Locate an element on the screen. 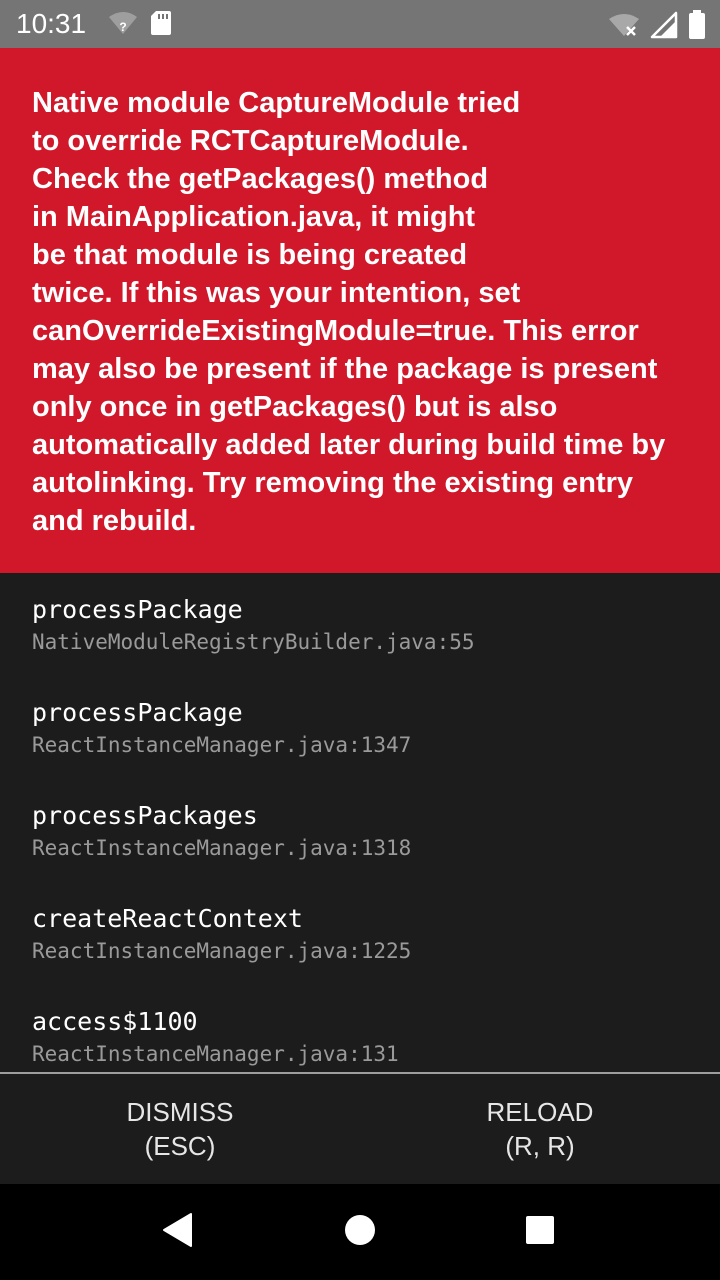 The image size is (720, 1280). frame-method: createReactContext is located at coordinates (167, 918).